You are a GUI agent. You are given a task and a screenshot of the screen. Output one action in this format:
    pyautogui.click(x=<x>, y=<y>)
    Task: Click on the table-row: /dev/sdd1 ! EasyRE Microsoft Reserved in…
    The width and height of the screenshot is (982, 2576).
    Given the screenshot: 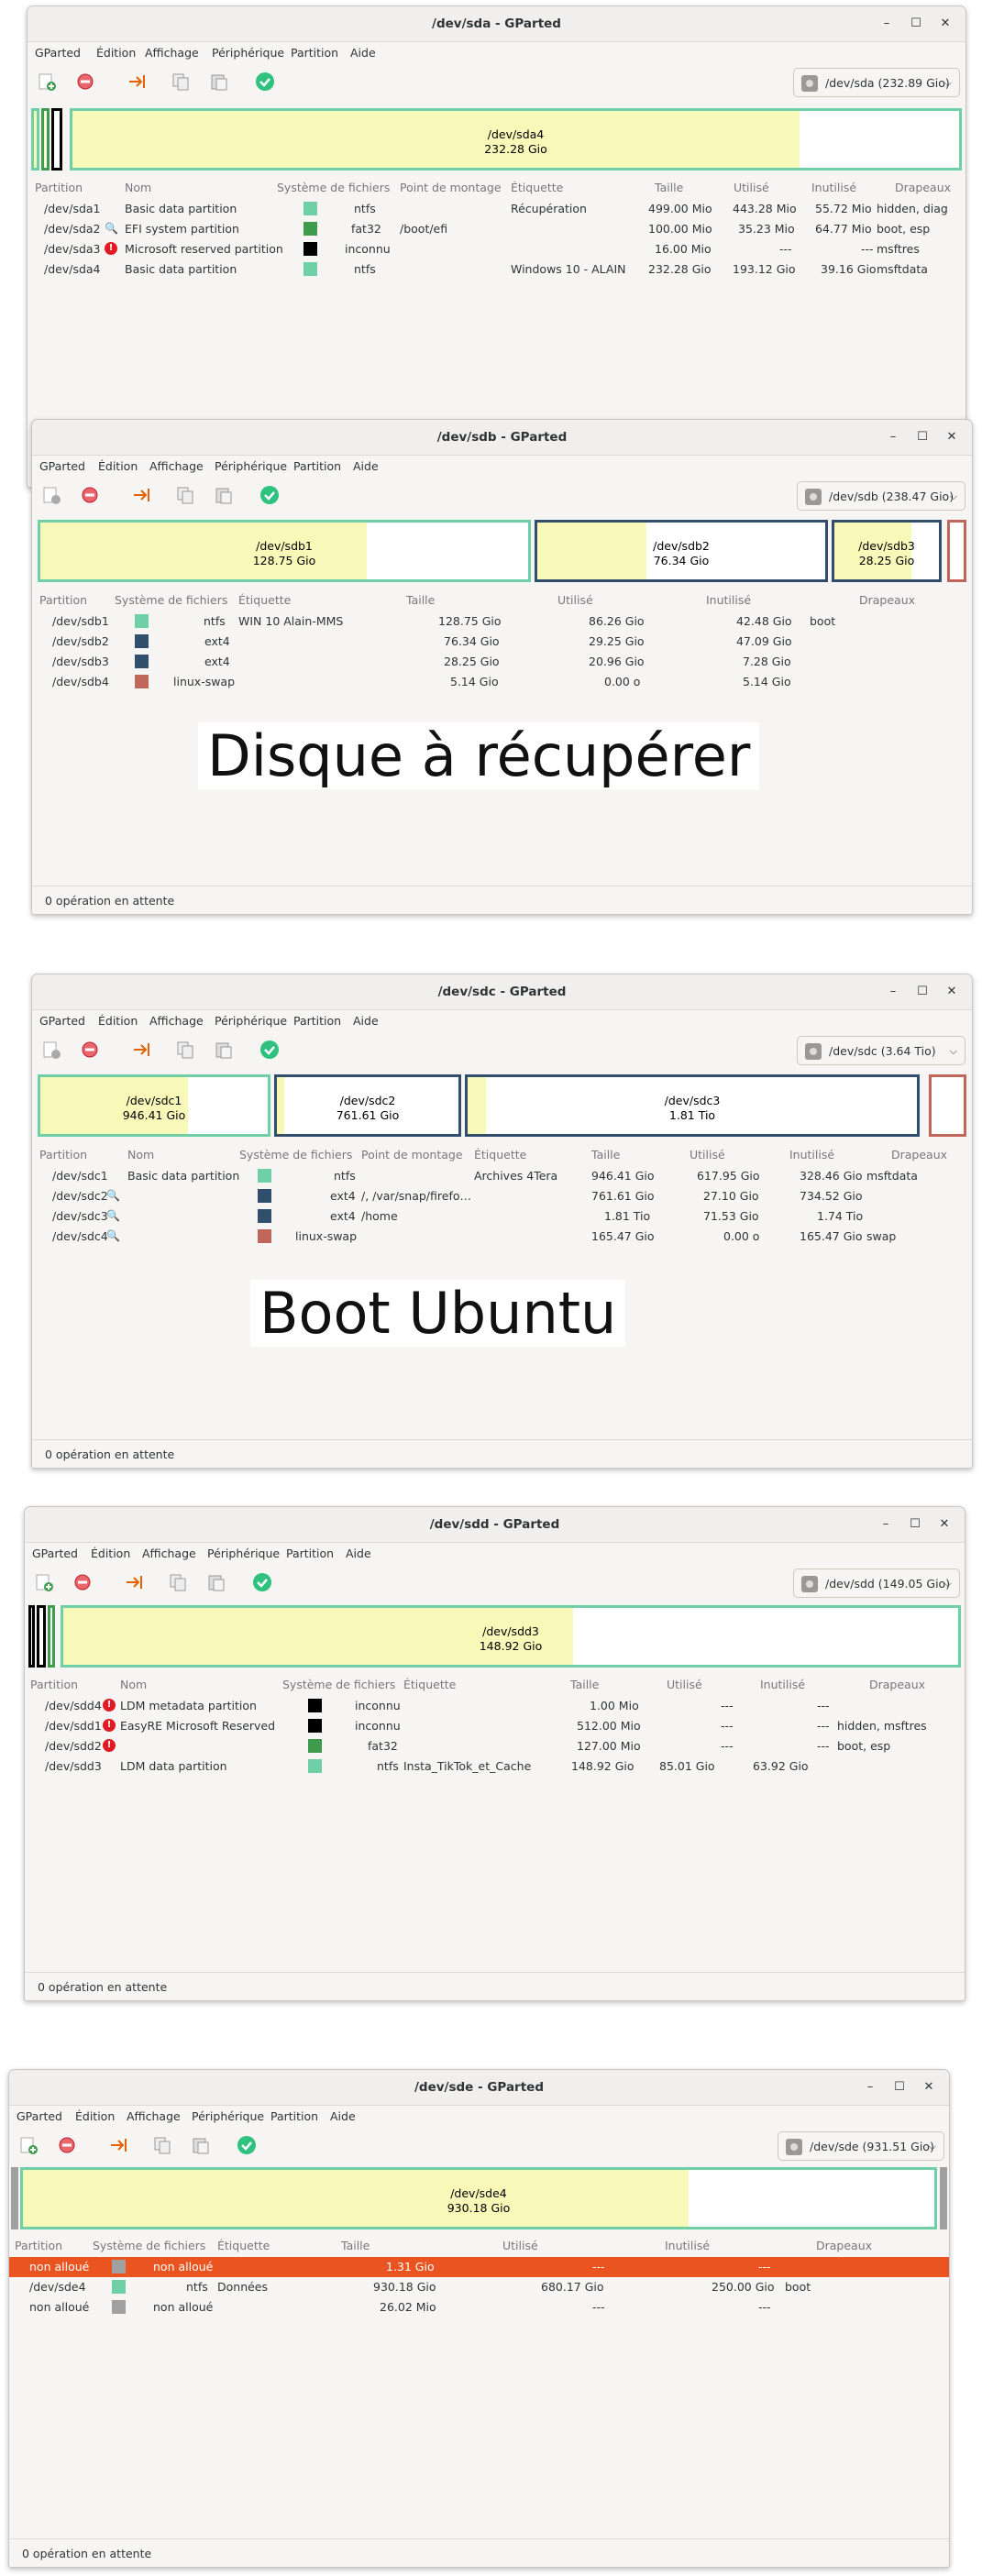 What is the action you would take?
    pyautogui.click(x=495, y=1726)
    